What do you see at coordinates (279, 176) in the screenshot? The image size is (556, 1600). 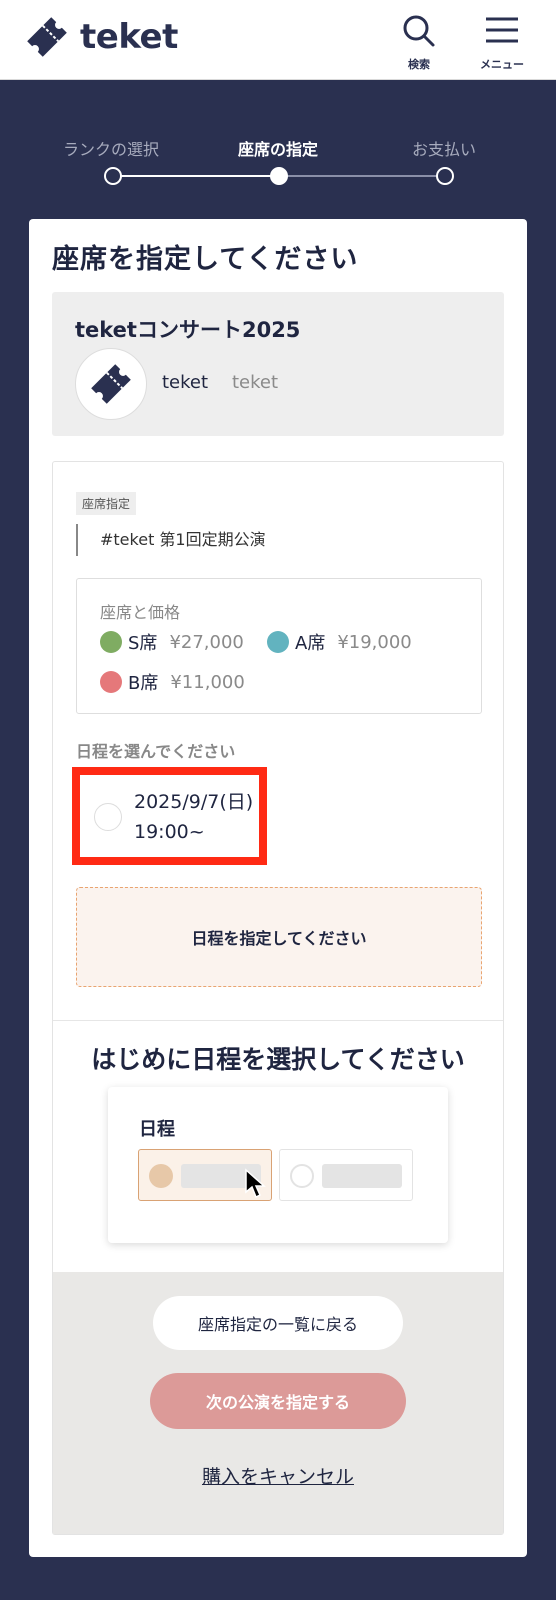 I see `step-dot-seat` at bounding box center [279, 176].